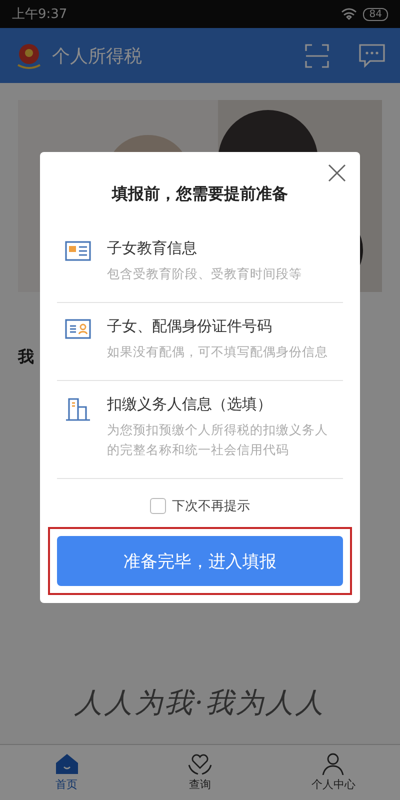 This screenshot has height=800, width=400. What do you see at coordinates (152, 248) in the screenshot?
I see `item-title: 子女教育信息` at bounding box center [152, 248].